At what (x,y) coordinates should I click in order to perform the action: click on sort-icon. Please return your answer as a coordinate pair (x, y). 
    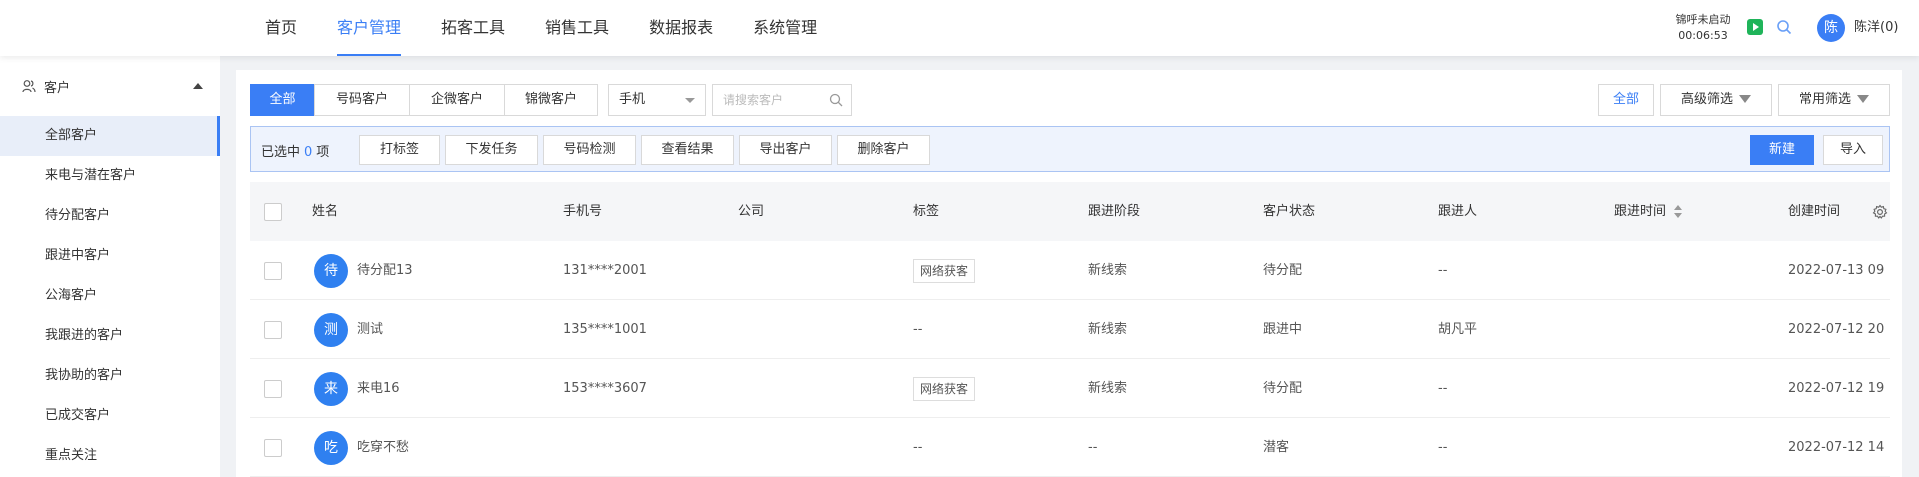
    Looking at the image, I should click on (1678, 211).